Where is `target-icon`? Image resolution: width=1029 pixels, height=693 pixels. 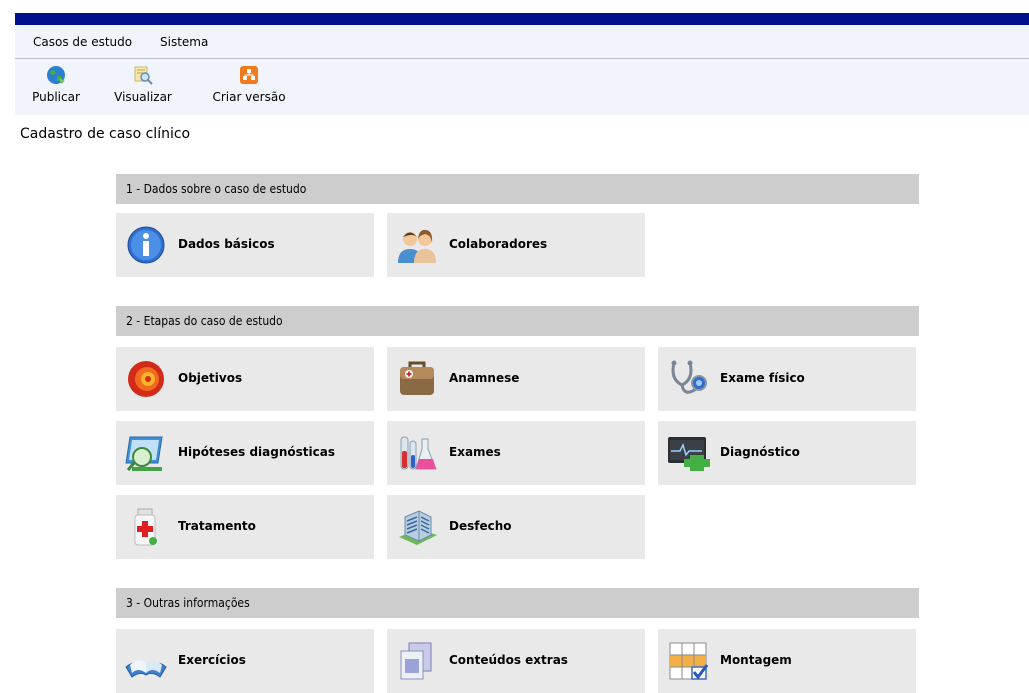
target-icon is located at coordinates (146, 379).